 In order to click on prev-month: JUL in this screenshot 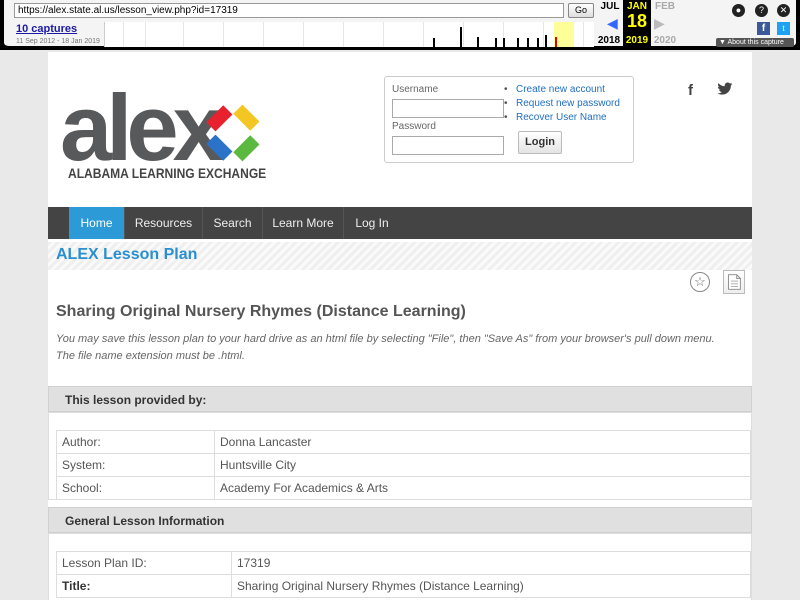, I will do `click(610, 6)`.